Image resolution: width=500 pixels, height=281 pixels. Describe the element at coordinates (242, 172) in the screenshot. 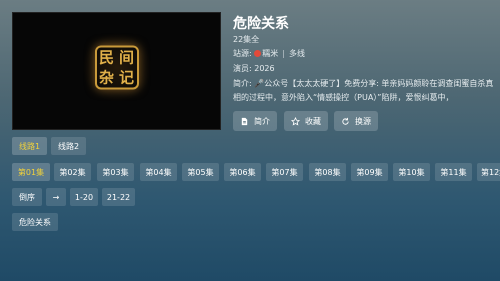

I see `episode-item: 第06集` at that location.